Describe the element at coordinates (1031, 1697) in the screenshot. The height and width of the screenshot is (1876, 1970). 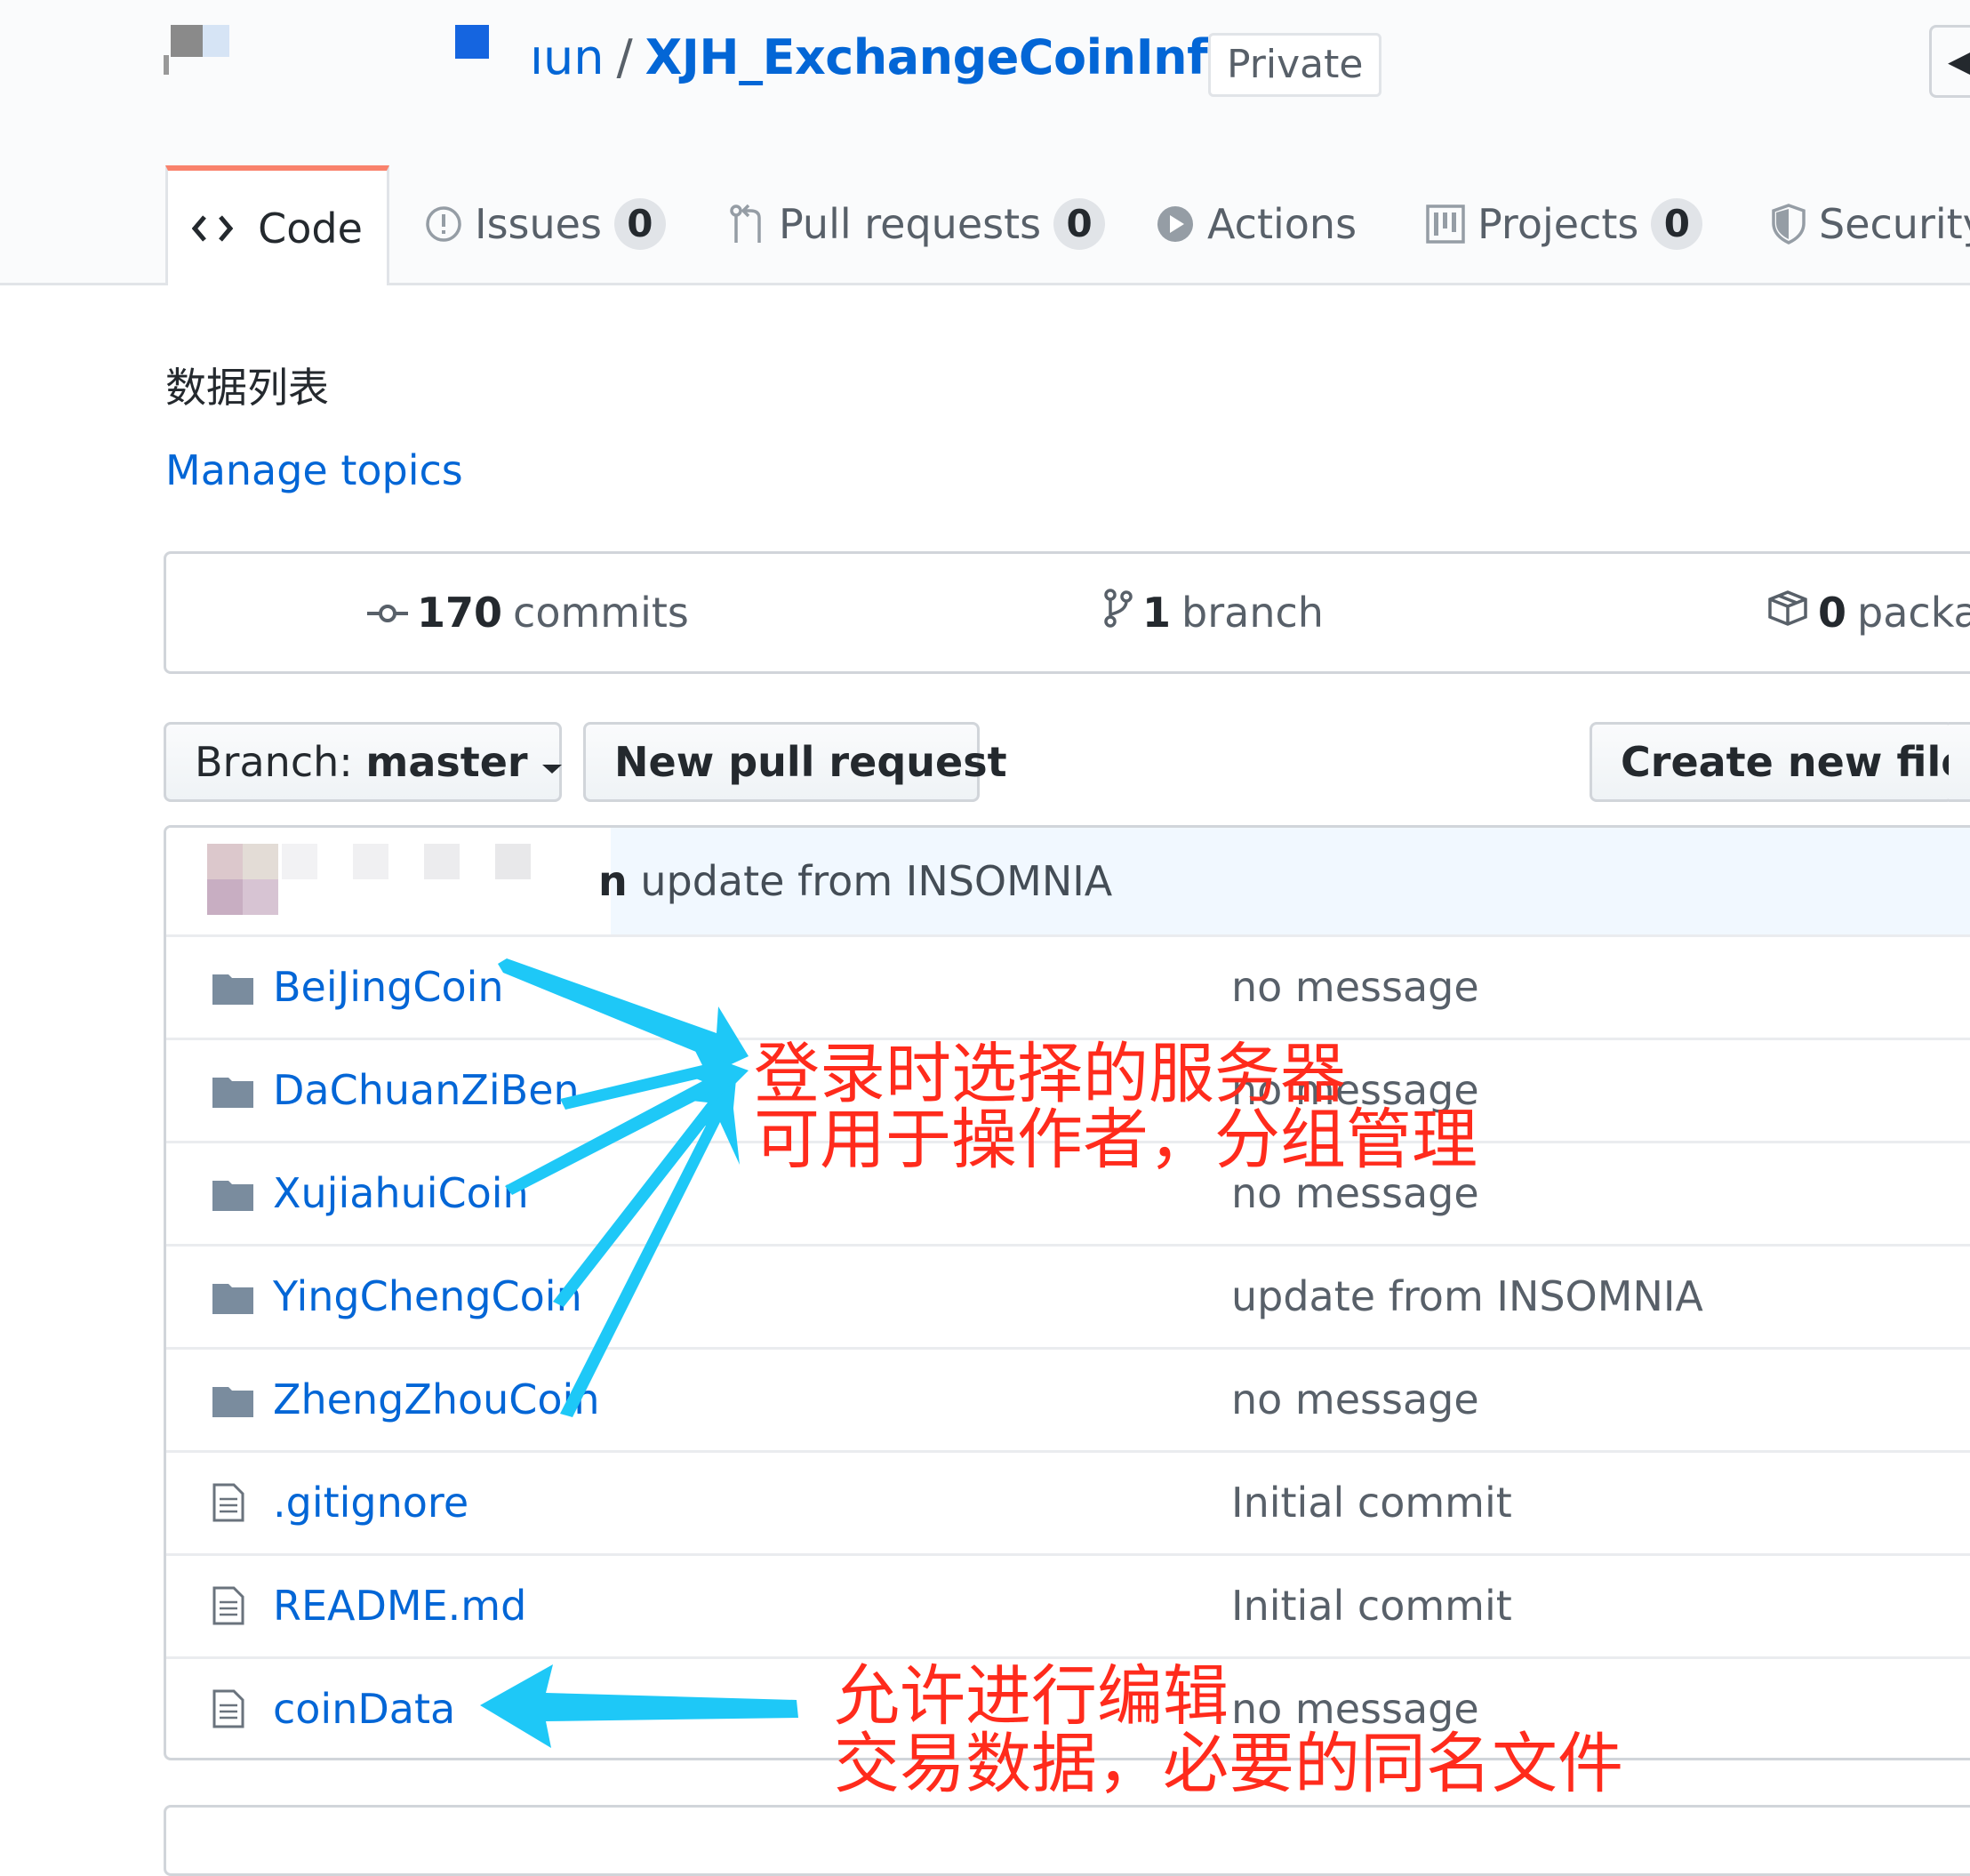
I see `annotation-coindata-line1: 允许进行编辑` at that location.